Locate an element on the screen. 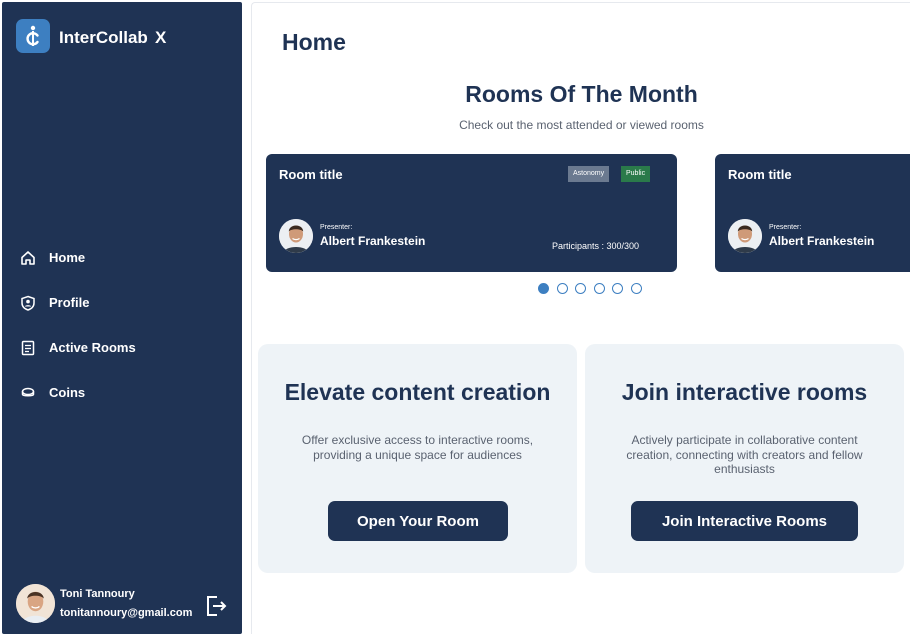 Image resolution: width=910 pixels, height=634 pixels. sidebar-item-label: Coins is located at coordinates (67, 392).